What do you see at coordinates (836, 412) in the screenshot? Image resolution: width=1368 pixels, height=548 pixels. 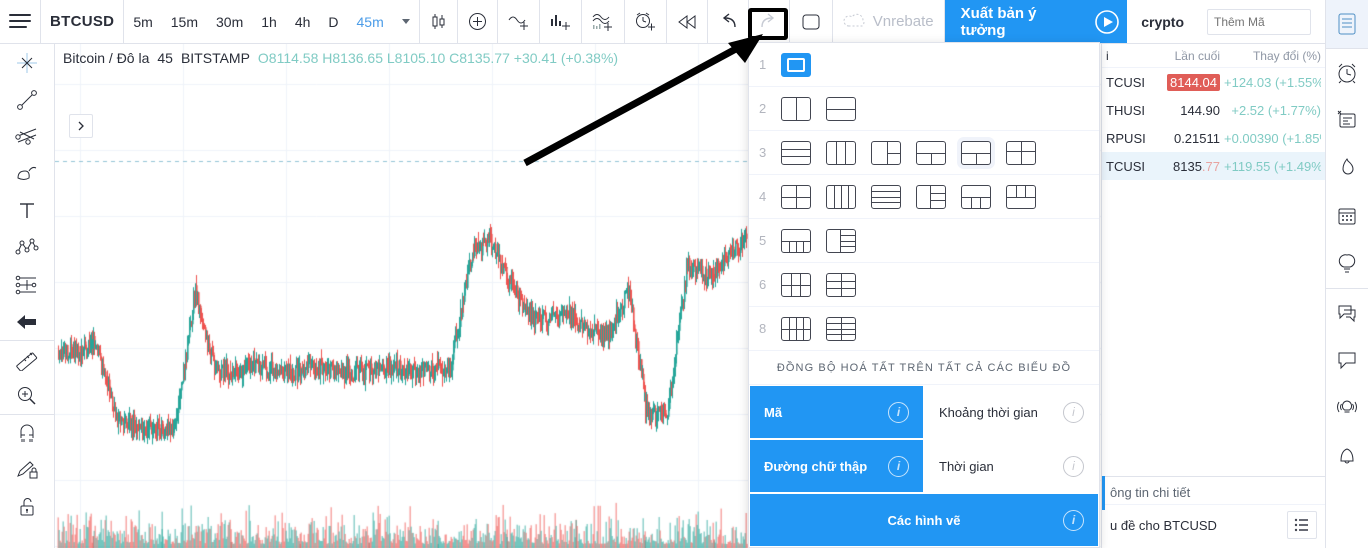 I see `sync-option-symbol: Mã i` at bounding box center [836, 412].